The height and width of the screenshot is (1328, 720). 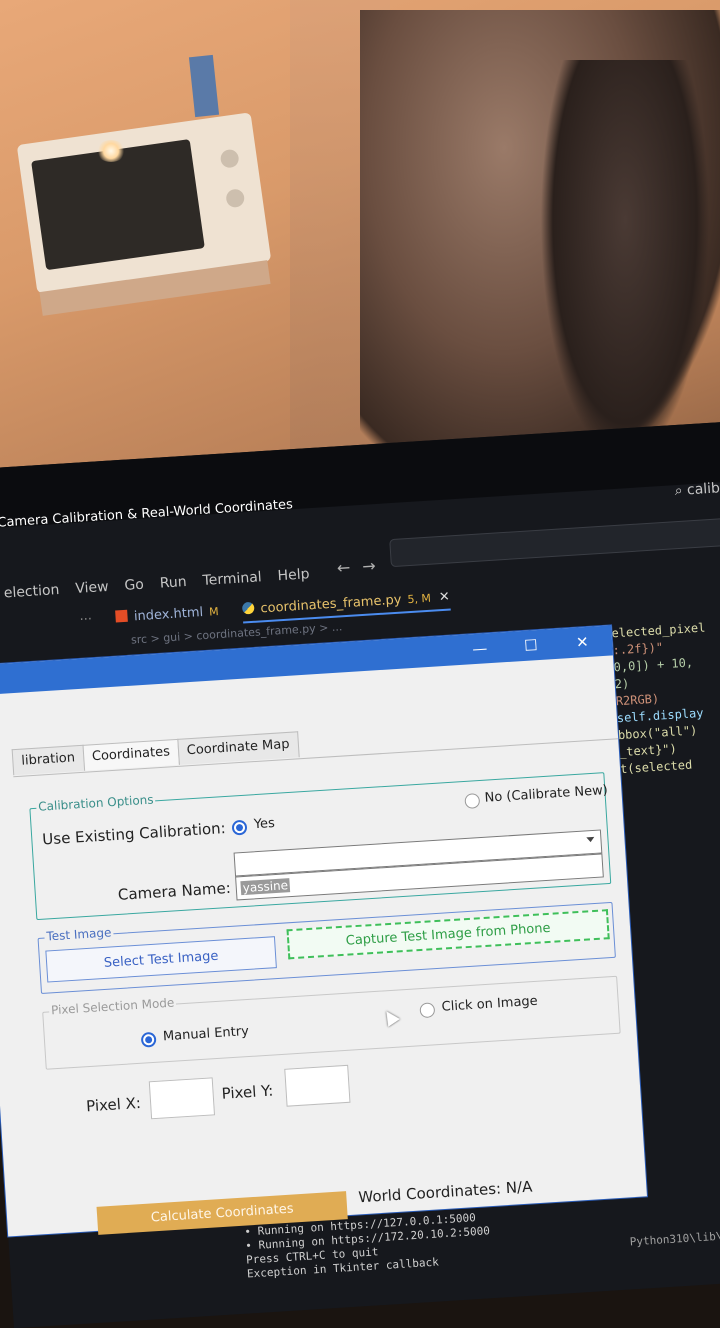 I want to click on search-box-text: ⌕ calibr, so click(x=697, y=489).